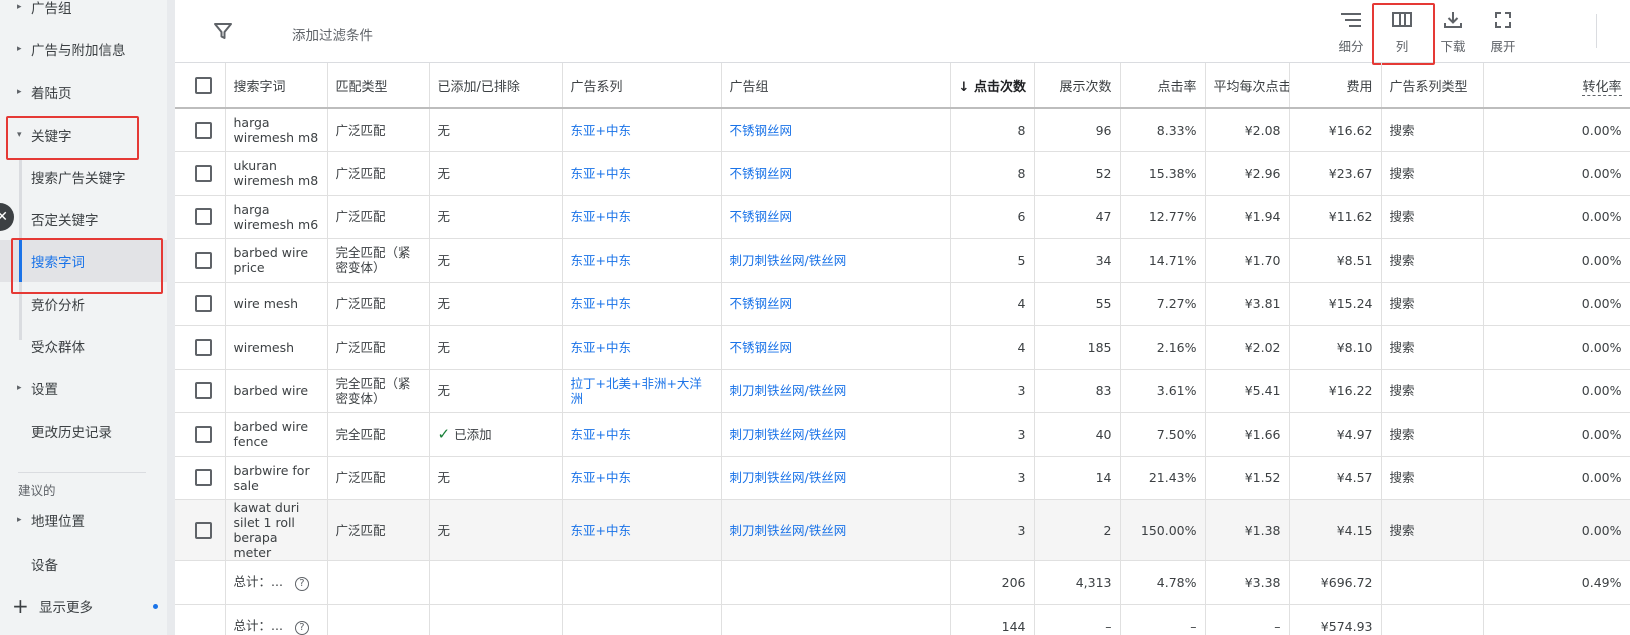 The width and height of the screenshot is (1630, 635). What do you see at coordinates (836, 86) in the screenshot?
I see `column-header-ad-group: 广告组` at bounding box center [836, 86].